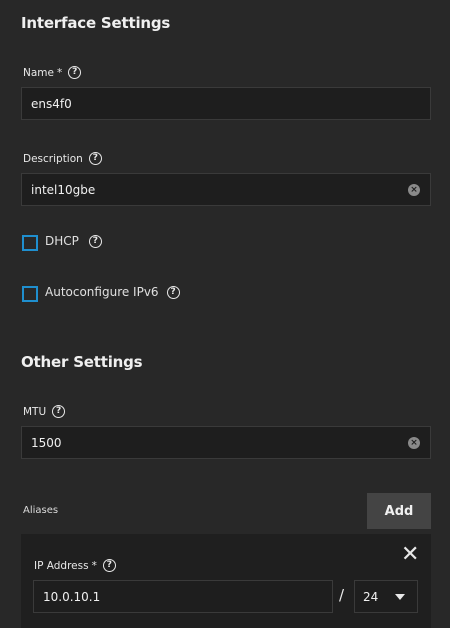 Image resolution: width=450 pixels, height=628 pixels. Describe the element at coordinates (226, 103) in the screenshot. I see `name-input: ens4f0` at that location.